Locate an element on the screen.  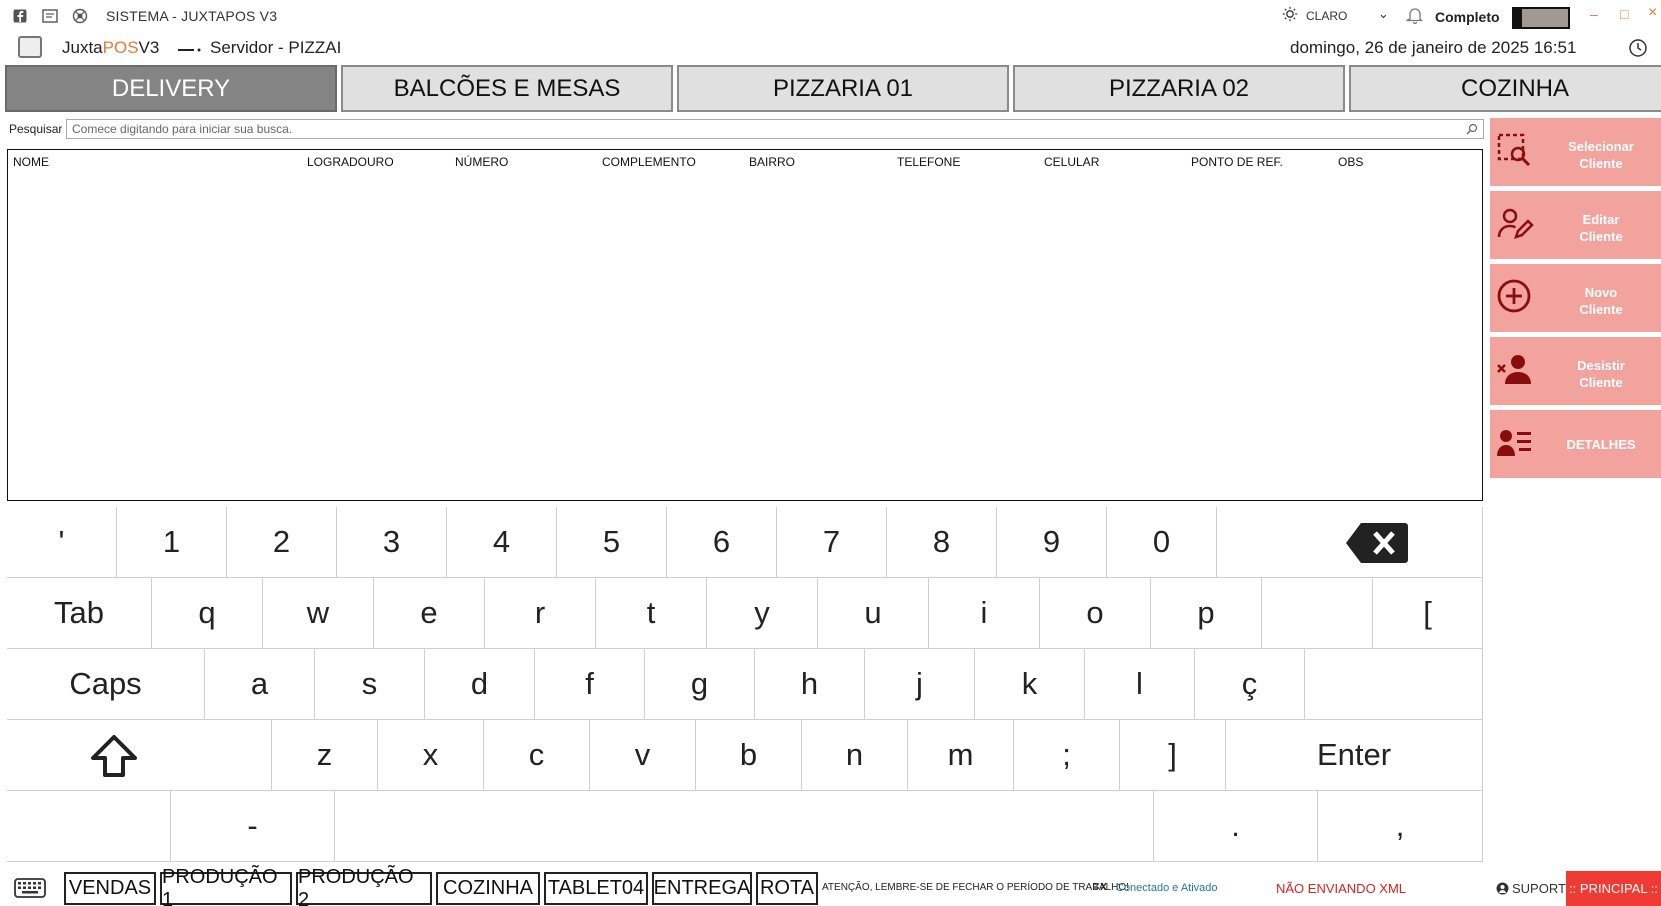
producao-2-button: PRODUÇÃO 2 is located at coordinates (364, 886).